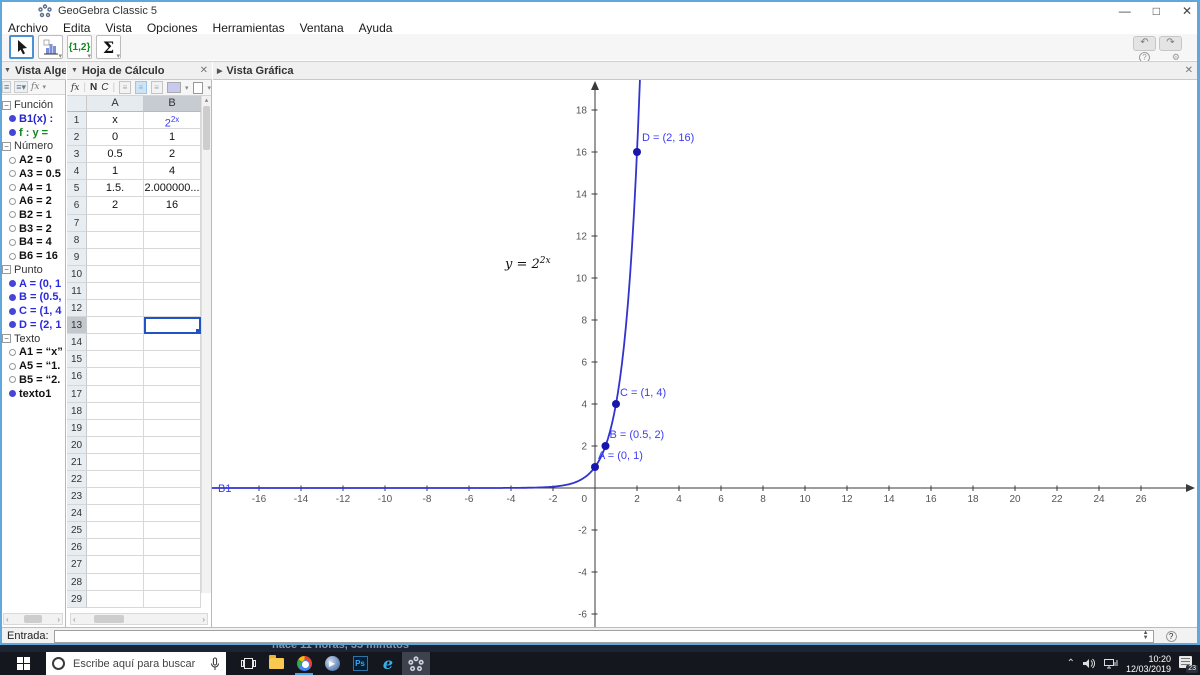 Image resolution: width=1200 pixels, height=675 pixels. I want to click on cell-A1: x, so click(115, 121).